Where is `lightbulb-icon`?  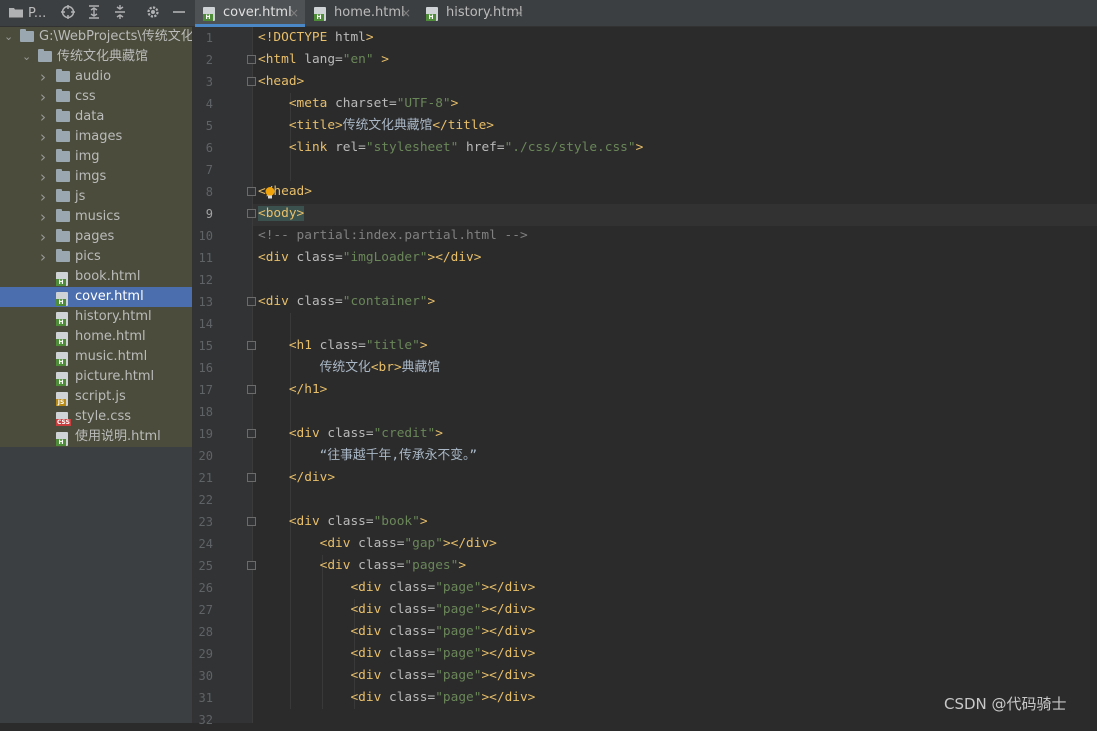
lightbulb-icon is located at coordinates (270, 193).